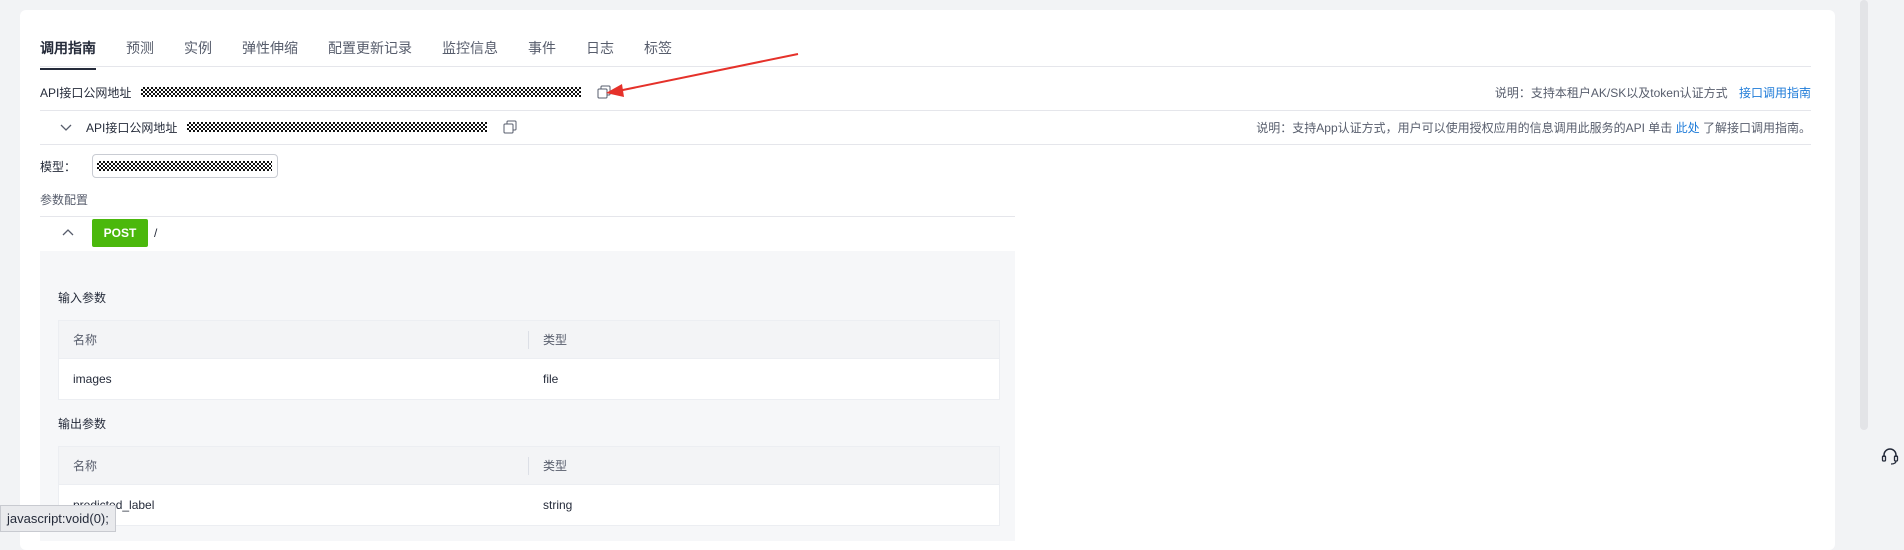 The width and height of the screenshot is (1904, 550). I want to click on app-api-note-prefix: 说明：支持App认证方式，用户可以使用授权应用的信息调用此服务的API 单击, so click(1466, 127).